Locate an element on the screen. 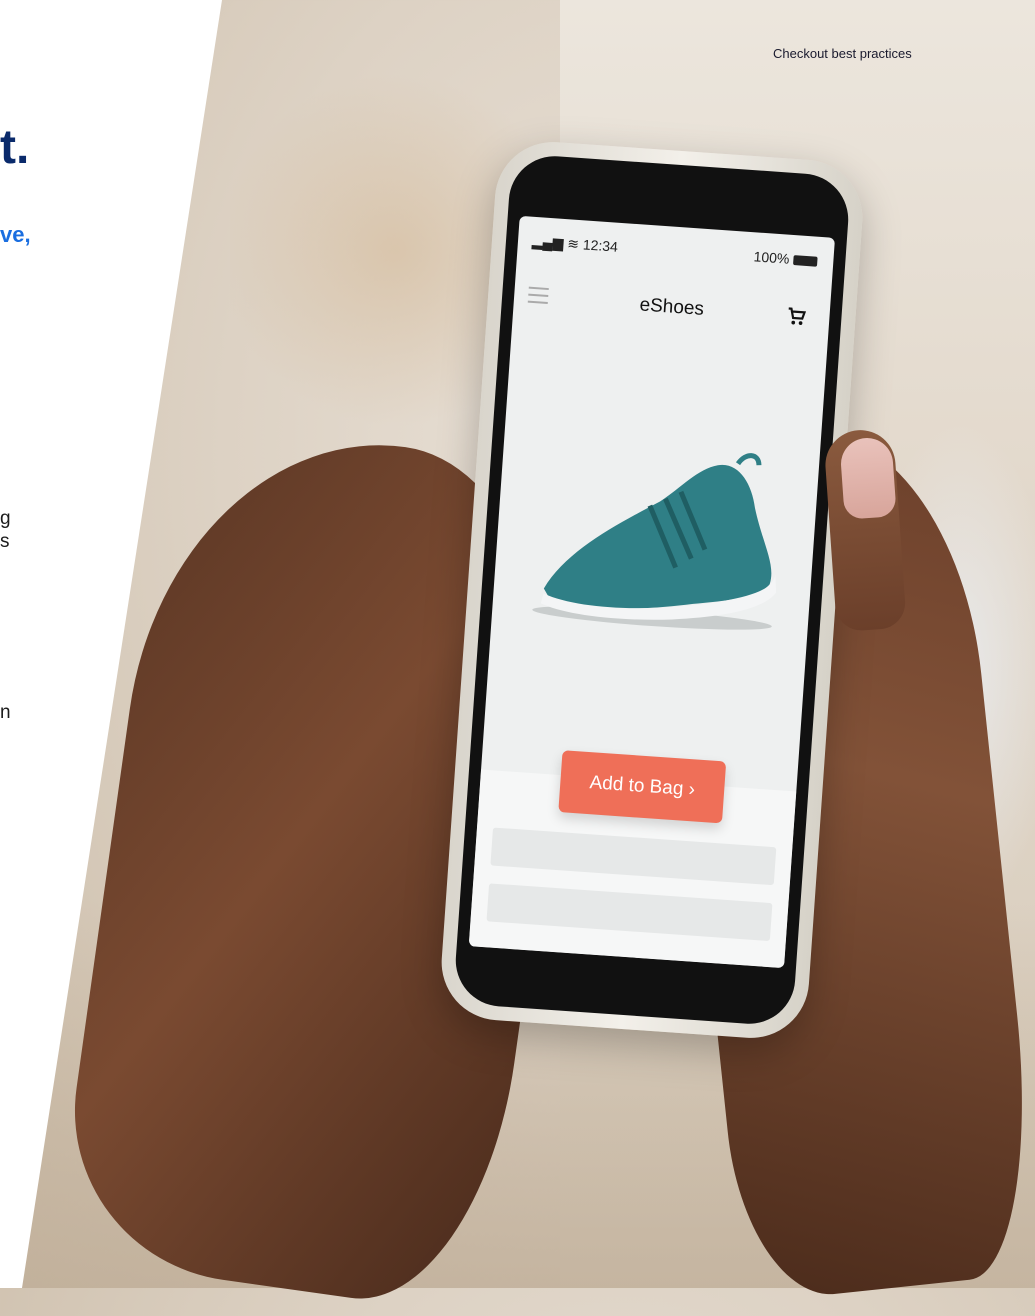  body-text-line: n is located at coordinates (5, 712).